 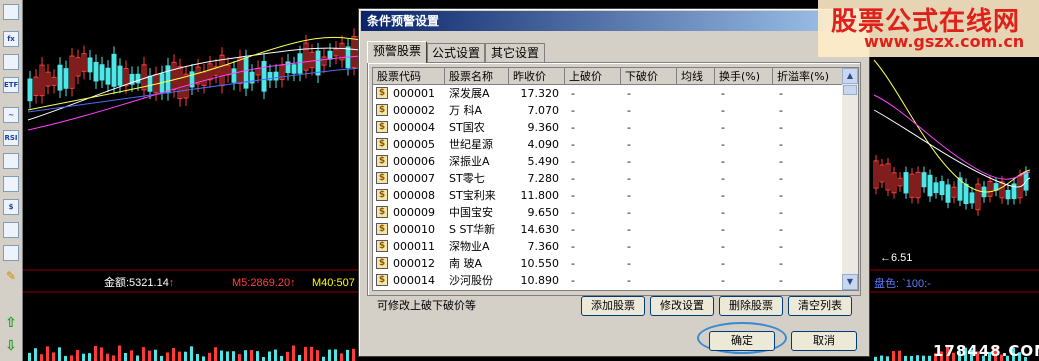 I want to click on arrow-up-icon: ⇧, so click(x=11, y=323).